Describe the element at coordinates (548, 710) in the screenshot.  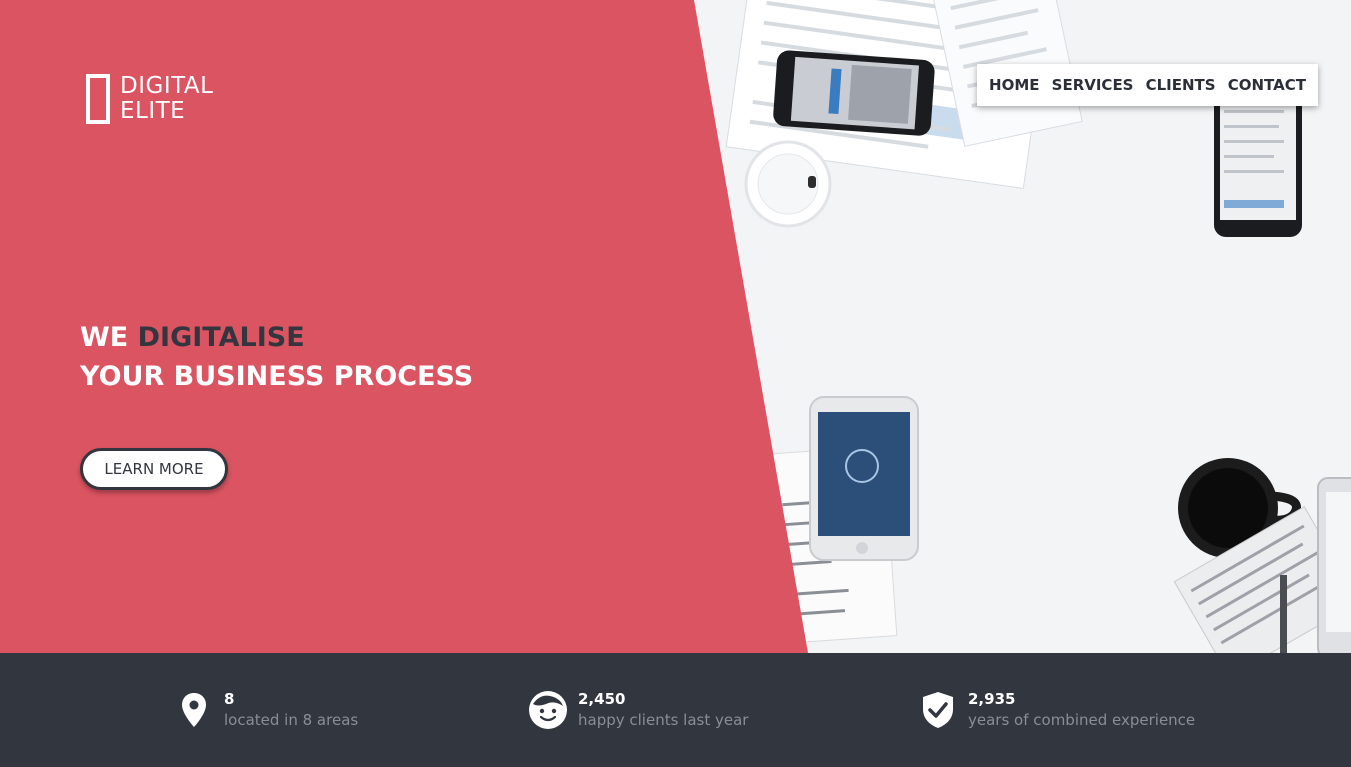
I see `smiley-face-icon` at that location.